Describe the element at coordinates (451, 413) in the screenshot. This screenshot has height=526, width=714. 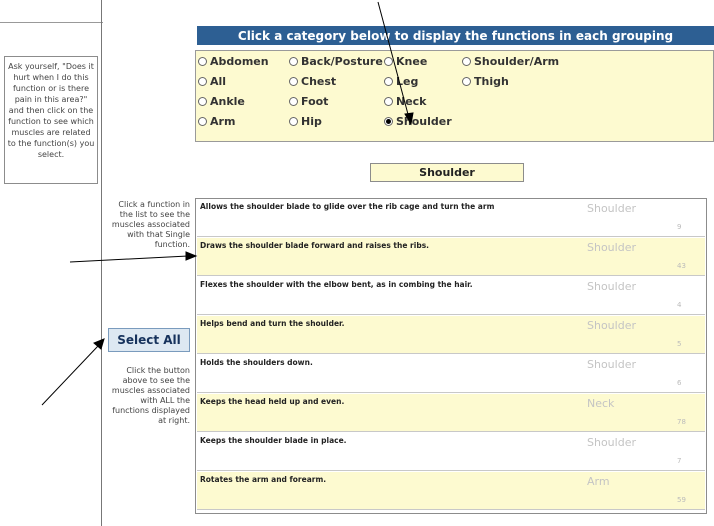
I see `function-row: Keeps the head held up and even. Neck 78` at that location.